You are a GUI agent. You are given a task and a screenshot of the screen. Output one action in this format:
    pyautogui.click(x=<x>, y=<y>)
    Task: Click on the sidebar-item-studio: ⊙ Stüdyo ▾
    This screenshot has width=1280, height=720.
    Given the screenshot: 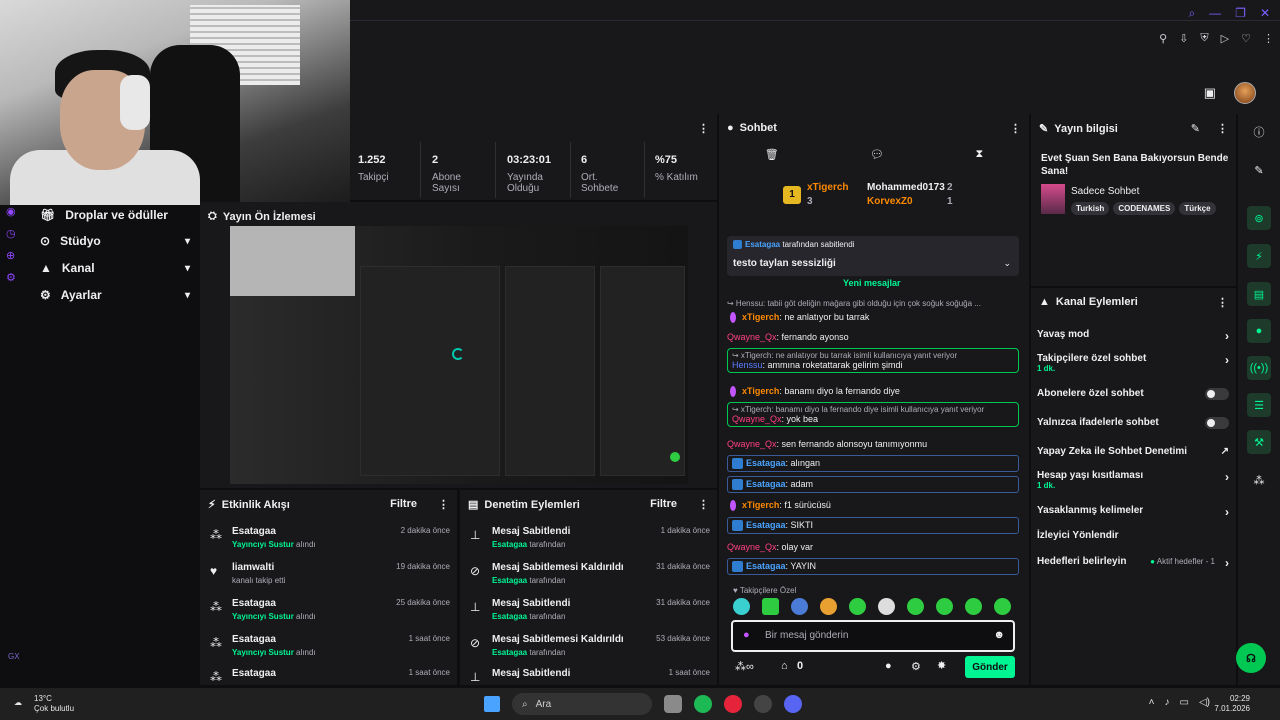 What is the action you would take?
    pyautogui.click(x=115, y=241)
    